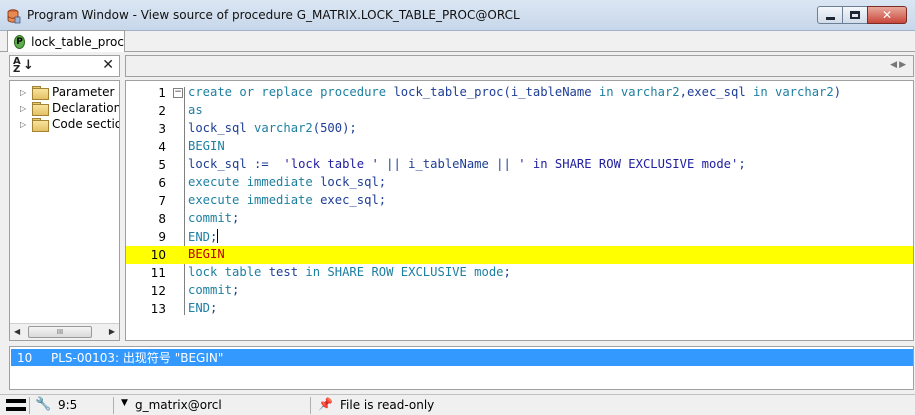 This screenshot has width=915, height=415. I want to click on code-line: 6 execute immediate lock_sql;, so click(519, 183).